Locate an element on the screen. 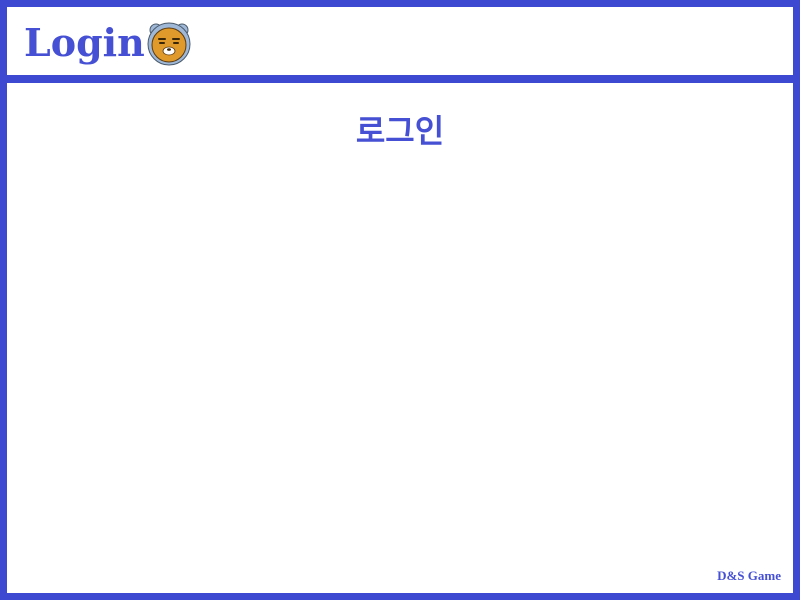 The image size is (800, 600). footer-brand: D&S Game is located at coordinates (749, 575).